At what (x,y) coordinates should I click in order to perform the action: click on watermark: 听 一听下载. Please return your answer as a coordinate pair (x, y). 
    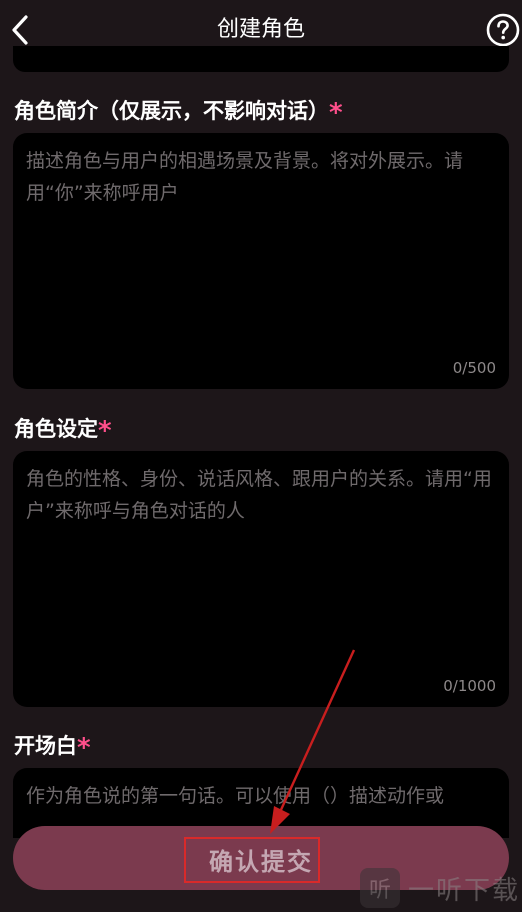
    Looking at the image, I should click on (440, 888).